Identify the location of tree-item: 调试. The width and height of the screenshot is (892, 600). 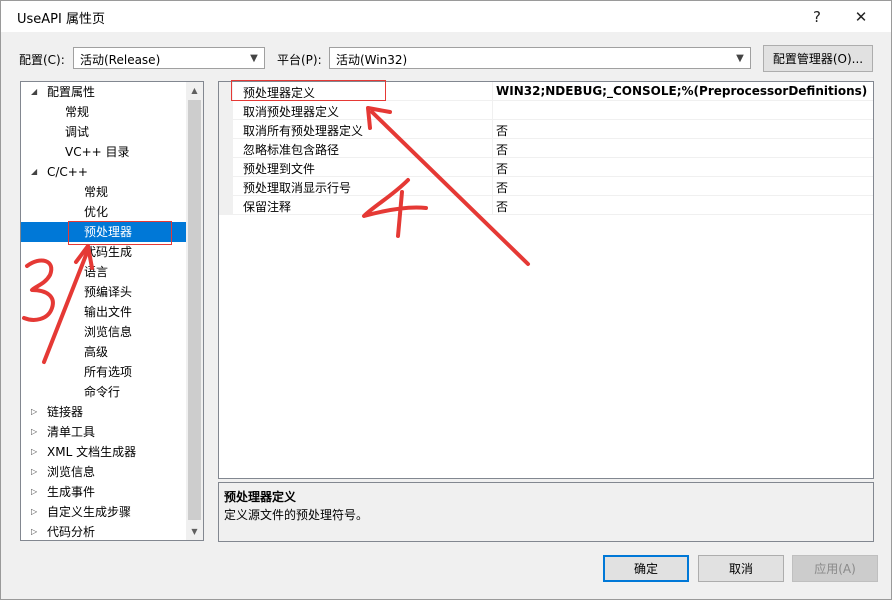
(104, 132).